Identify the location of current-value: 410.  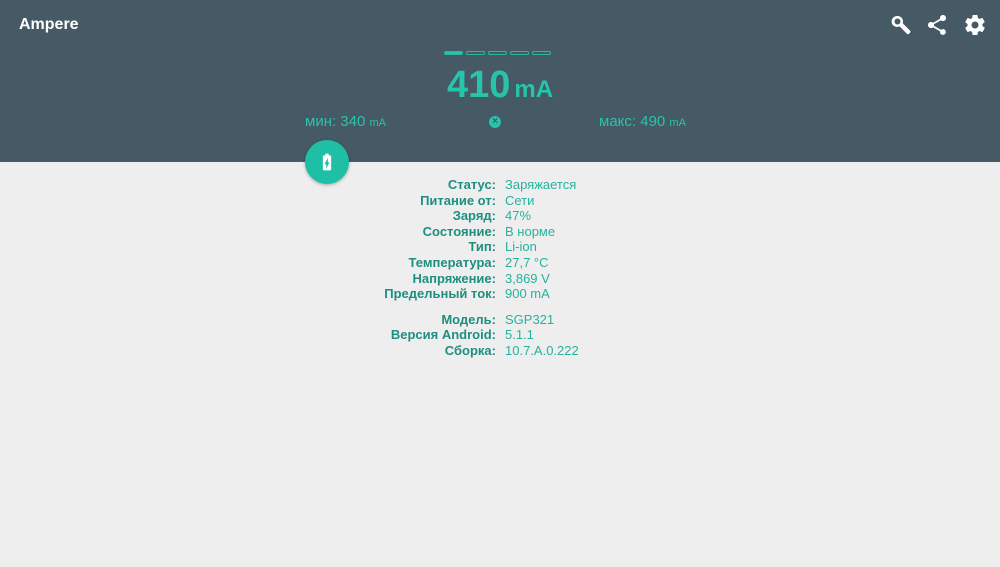
(478, 85).